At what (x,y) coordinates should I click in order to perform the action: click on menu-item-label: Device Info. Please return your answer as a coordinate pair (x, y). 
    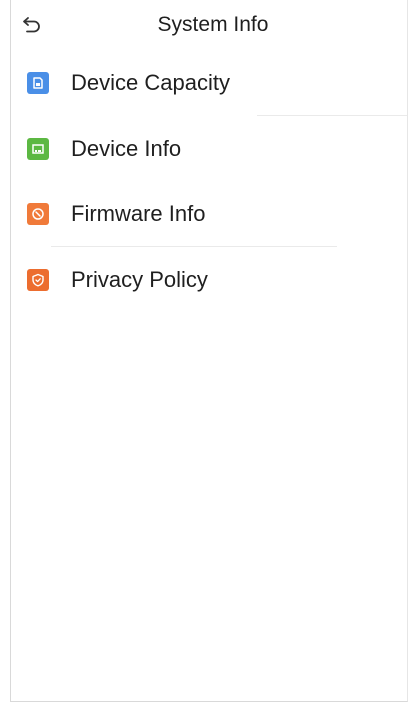
    Looking at the image, I should click on (126, 148).